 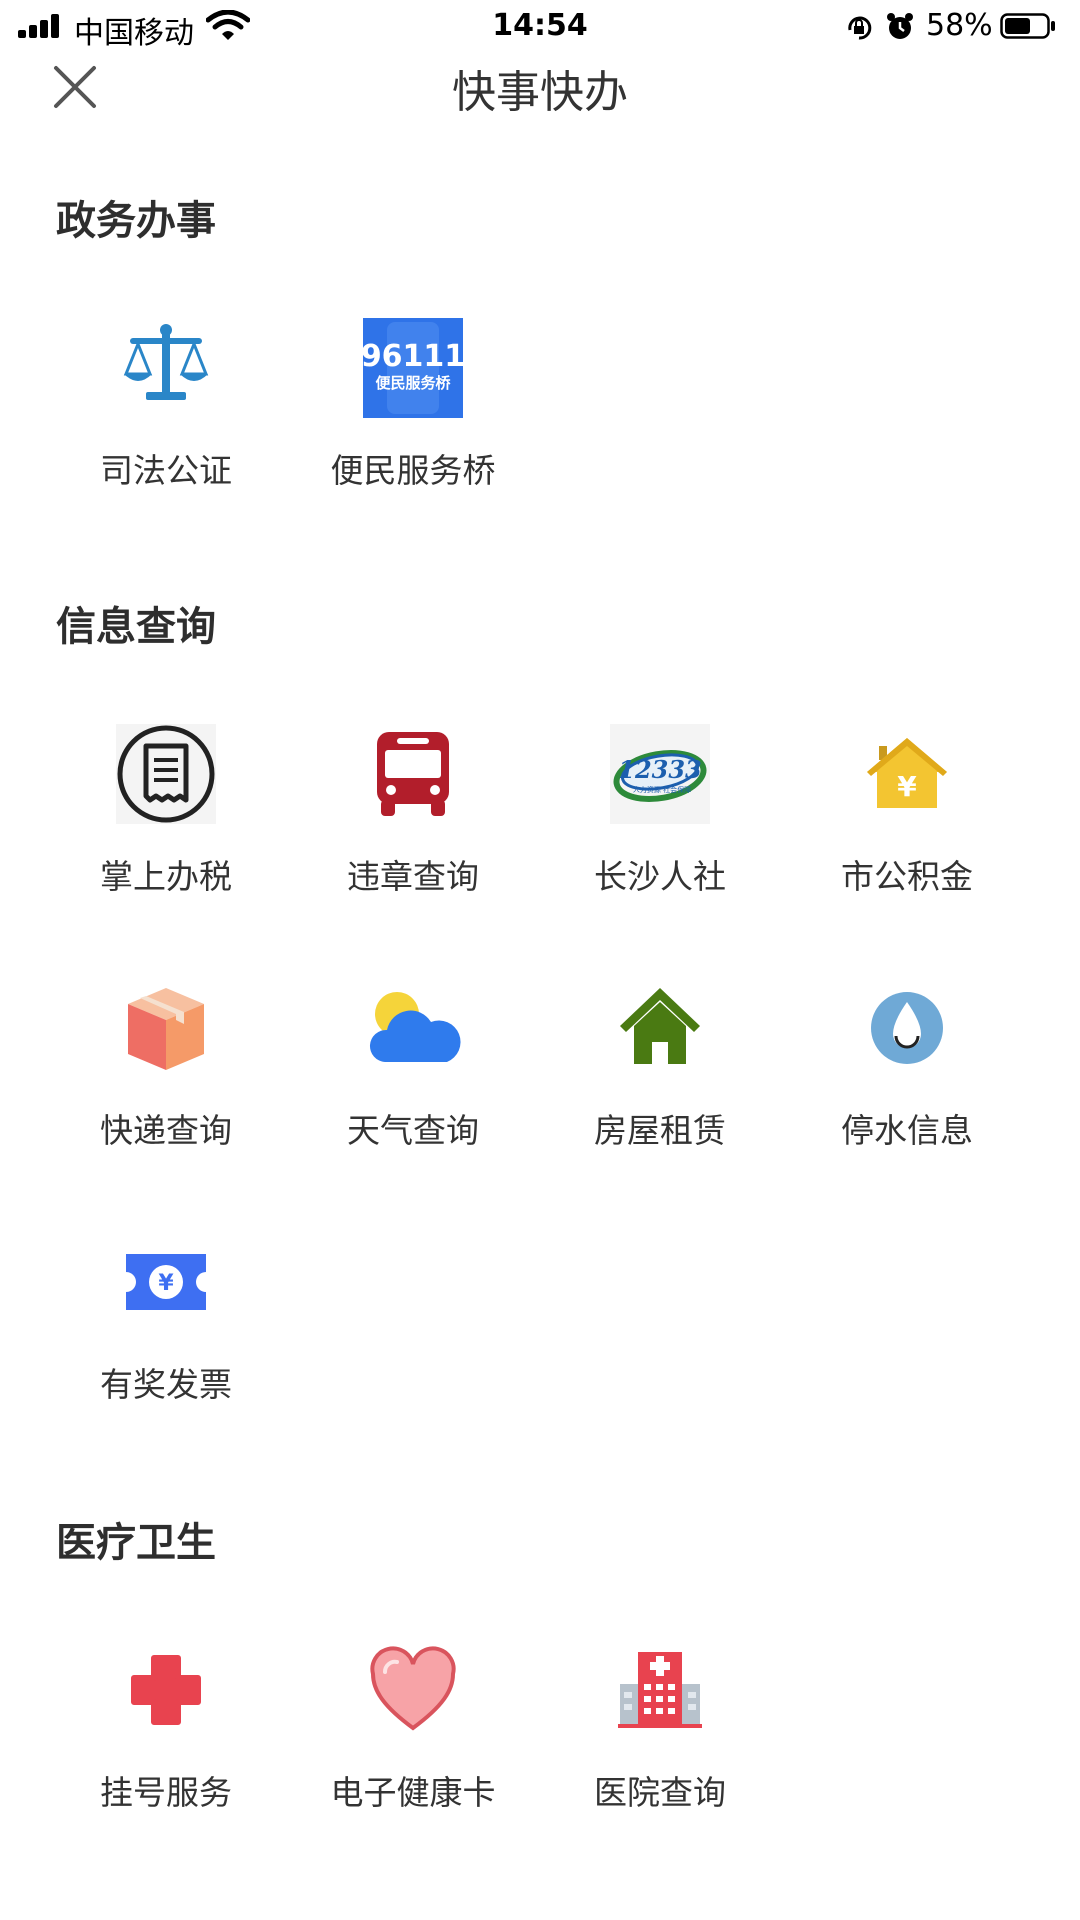 What do you see at coordinates (907, 1130) in the screenshot?
I see `item-label: 停水信息` at bounding box center [907, 1130].